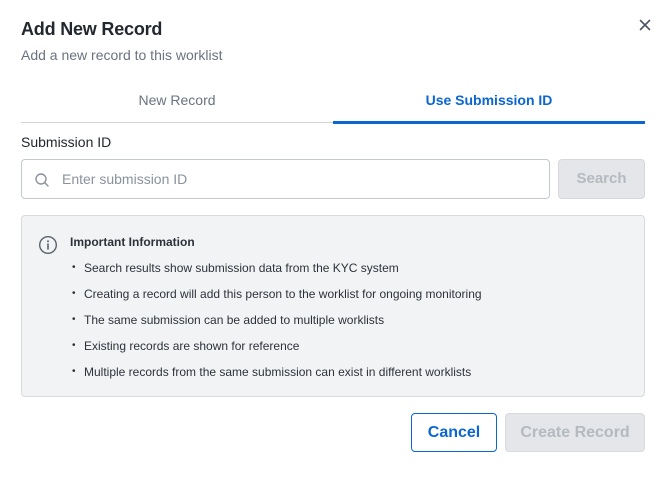  I want to click on submission-id-input-wrapper, so click(285, 179).